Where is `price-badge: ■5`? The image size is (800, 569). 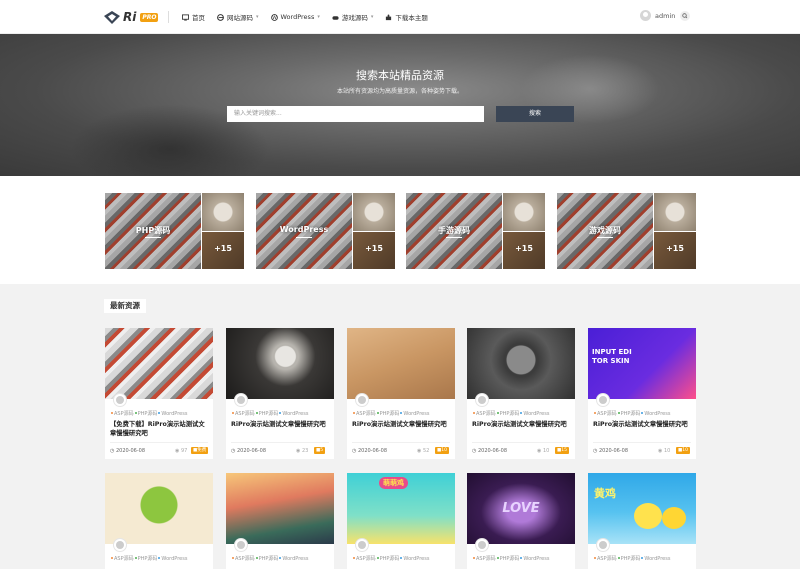
price-badge: ■5 is located at coordinates (320, 450).